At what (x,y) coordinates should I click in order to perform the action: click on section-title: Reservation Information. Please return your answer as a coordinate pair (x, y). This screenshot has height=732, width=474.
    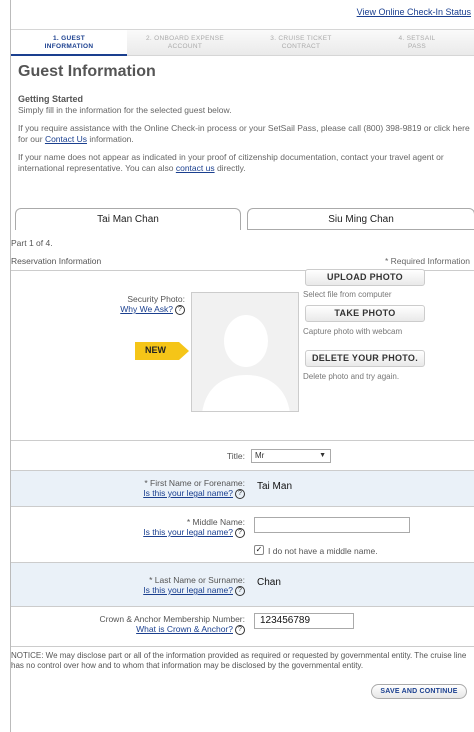
    Looking at the image, I should click on (56, 261).